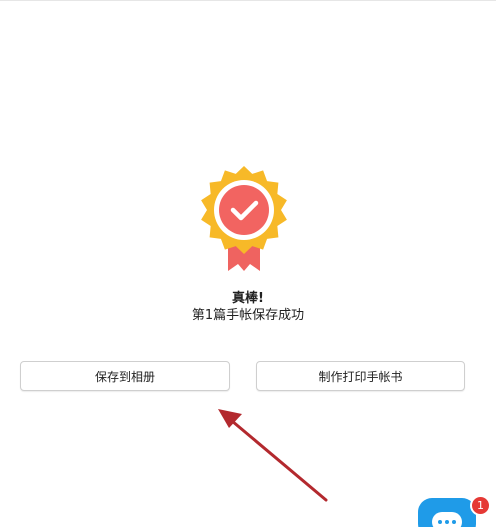  I want to click on success-title: 真棒!, so click(248, 298).